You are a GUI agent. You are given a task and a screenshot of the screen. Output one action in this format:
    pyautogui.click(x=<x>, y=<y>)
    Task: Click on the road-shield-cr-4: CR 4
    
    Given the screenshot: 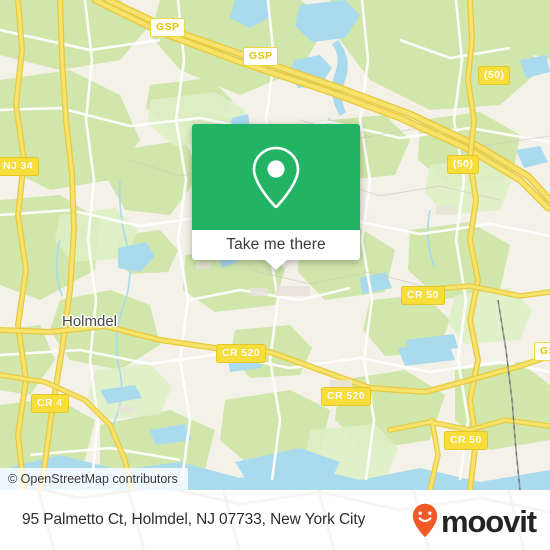 What is the action you would take?
    pyautogui.click(x=50, y=403)
    